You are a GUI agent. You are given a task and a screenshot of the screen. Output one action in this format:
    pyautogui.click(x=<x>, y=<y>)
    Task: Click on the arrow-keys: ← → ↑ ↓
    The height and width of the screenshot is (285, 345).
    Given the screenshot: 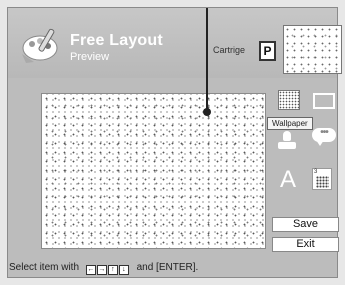 What is the action you would take?
    pyautogui.click(x=107, y=269)
    